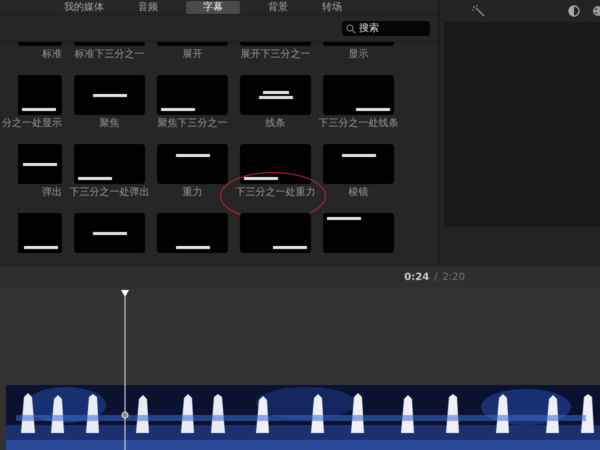 This screenshot has height=450, width=600. I want to click on half-circle-icon, so click(574, 11).